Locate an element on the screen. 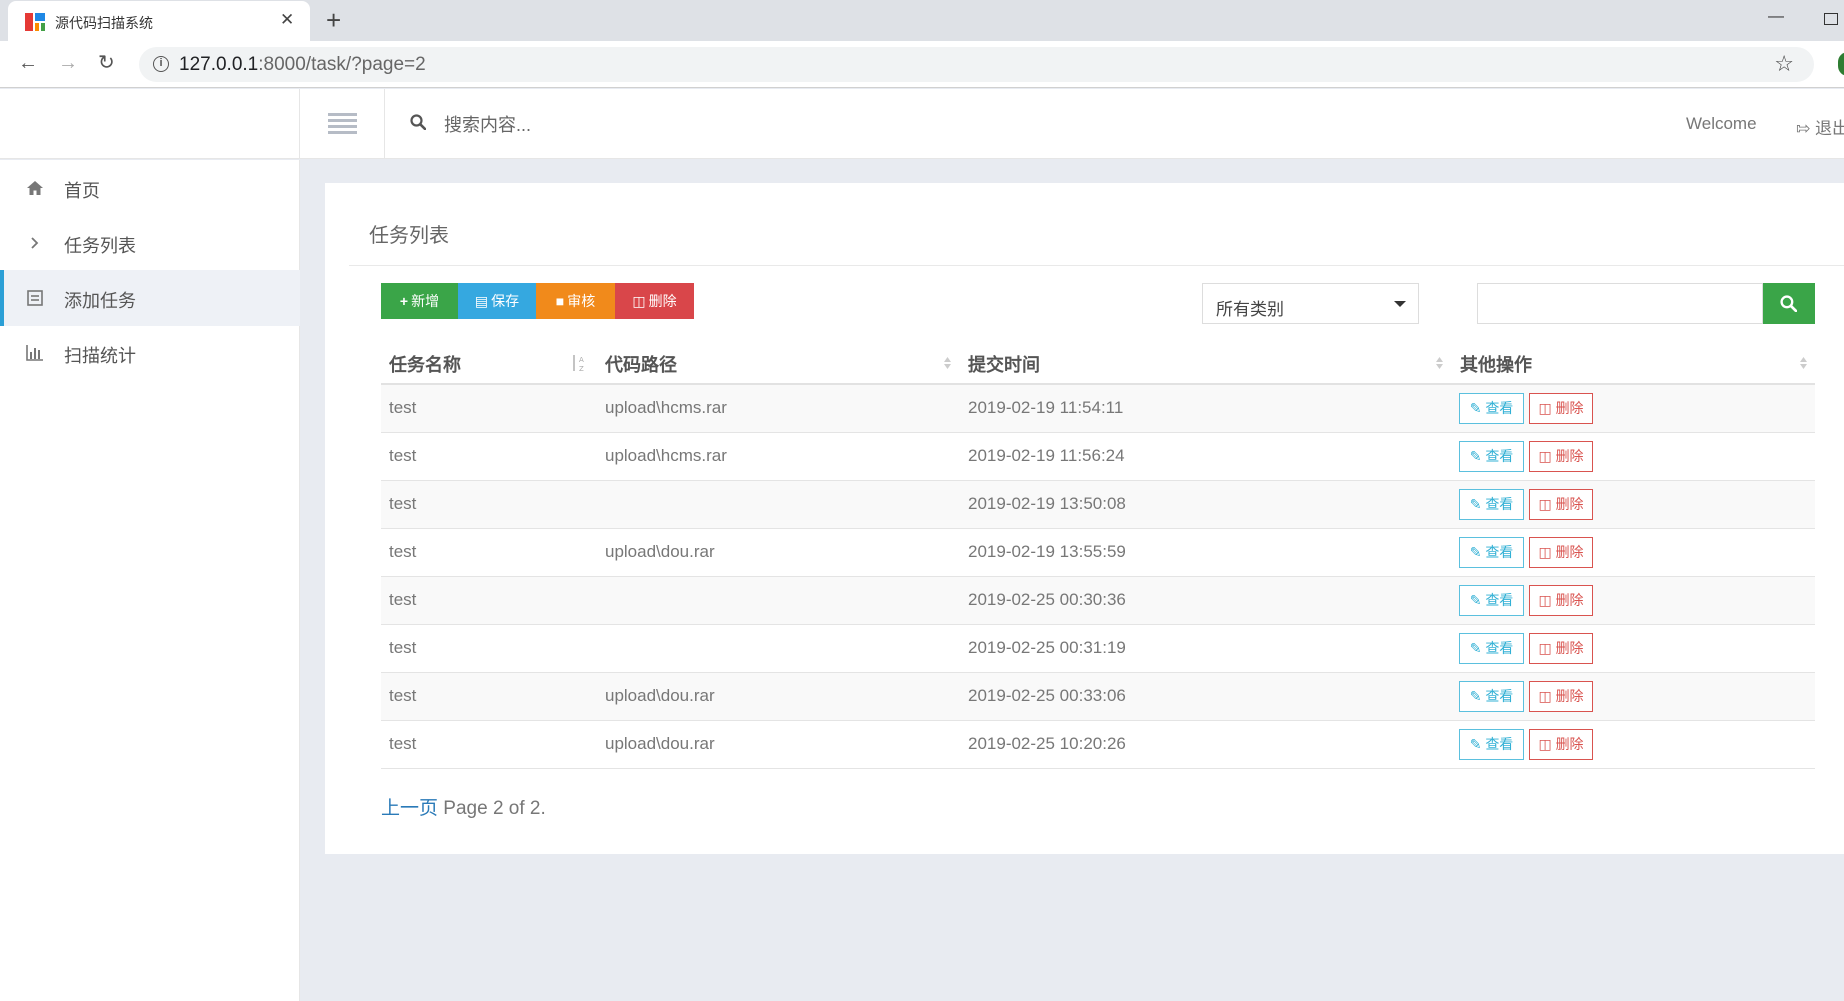 This screenshot has height=1001, width=1844. browser-tab: 源代码扫描系统 ✕ is located at coordinates (159, 21).